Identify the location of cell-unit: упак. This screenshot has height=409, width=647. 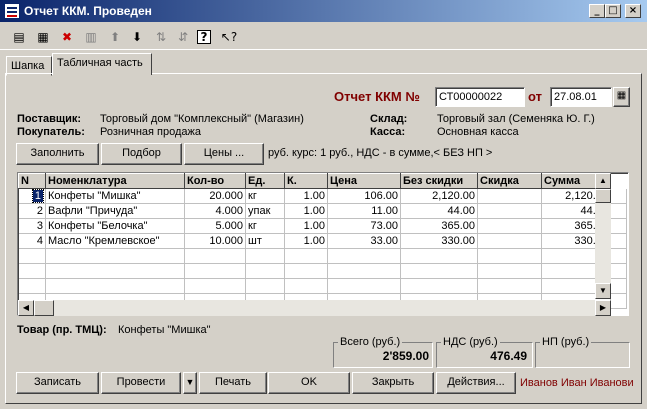
(265, 211).